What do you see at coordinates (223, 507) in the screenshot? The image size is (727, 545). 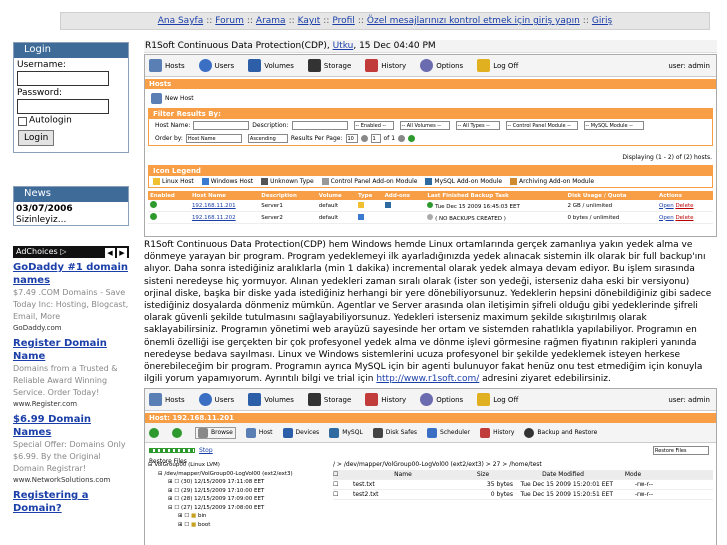 I see `tree-label: (27) 12/15/2009 17:08:00 EET` at bounding box center [223, 507].